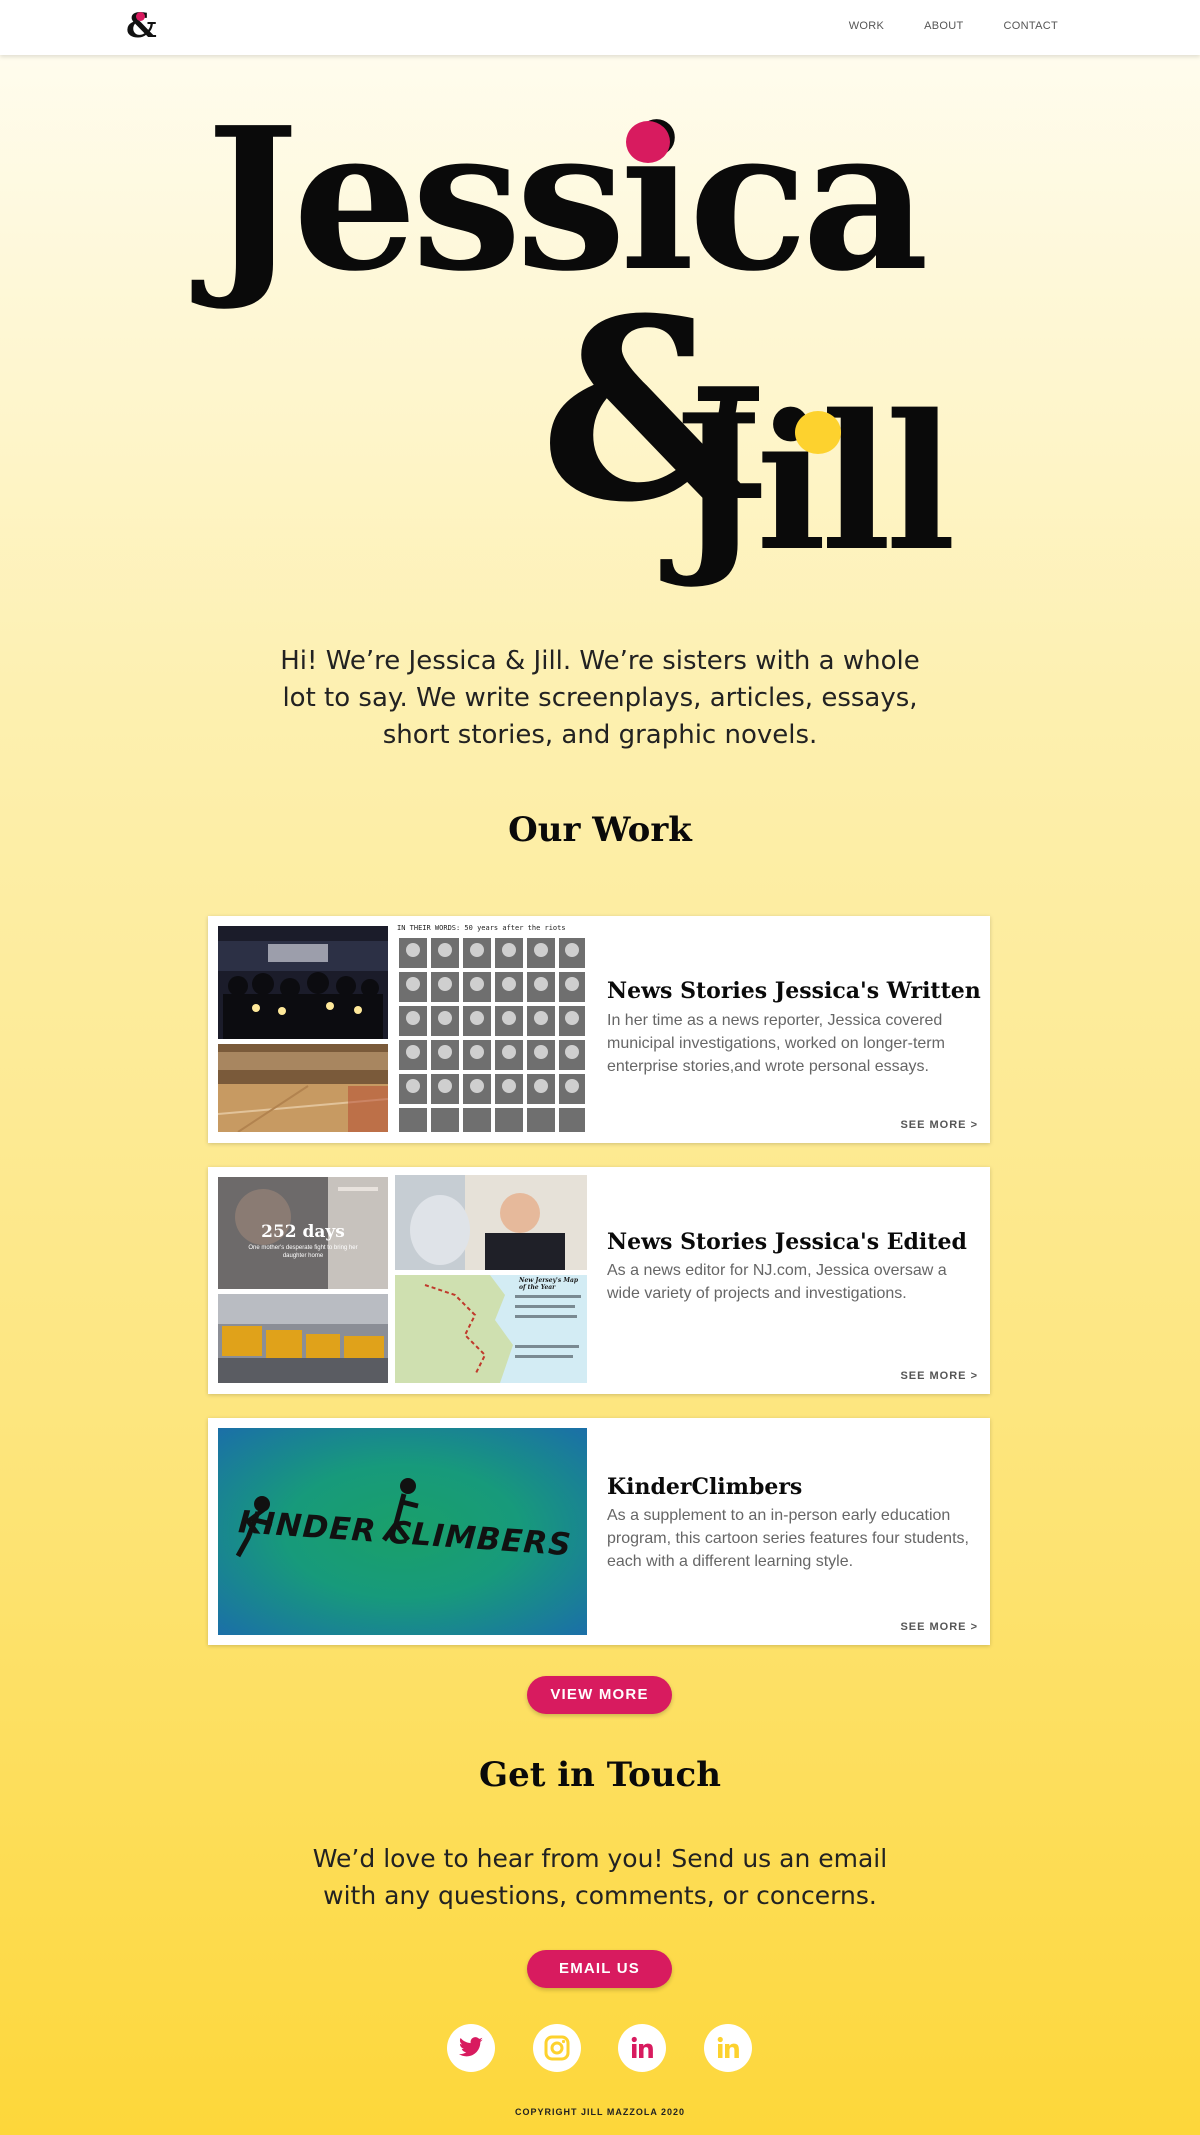 The image size is (1200, 2135). What do you see at coordinates (491, 1222) in the screenshot?
I see `thumb-portrait-photo` at bounding box center [491, 1222].